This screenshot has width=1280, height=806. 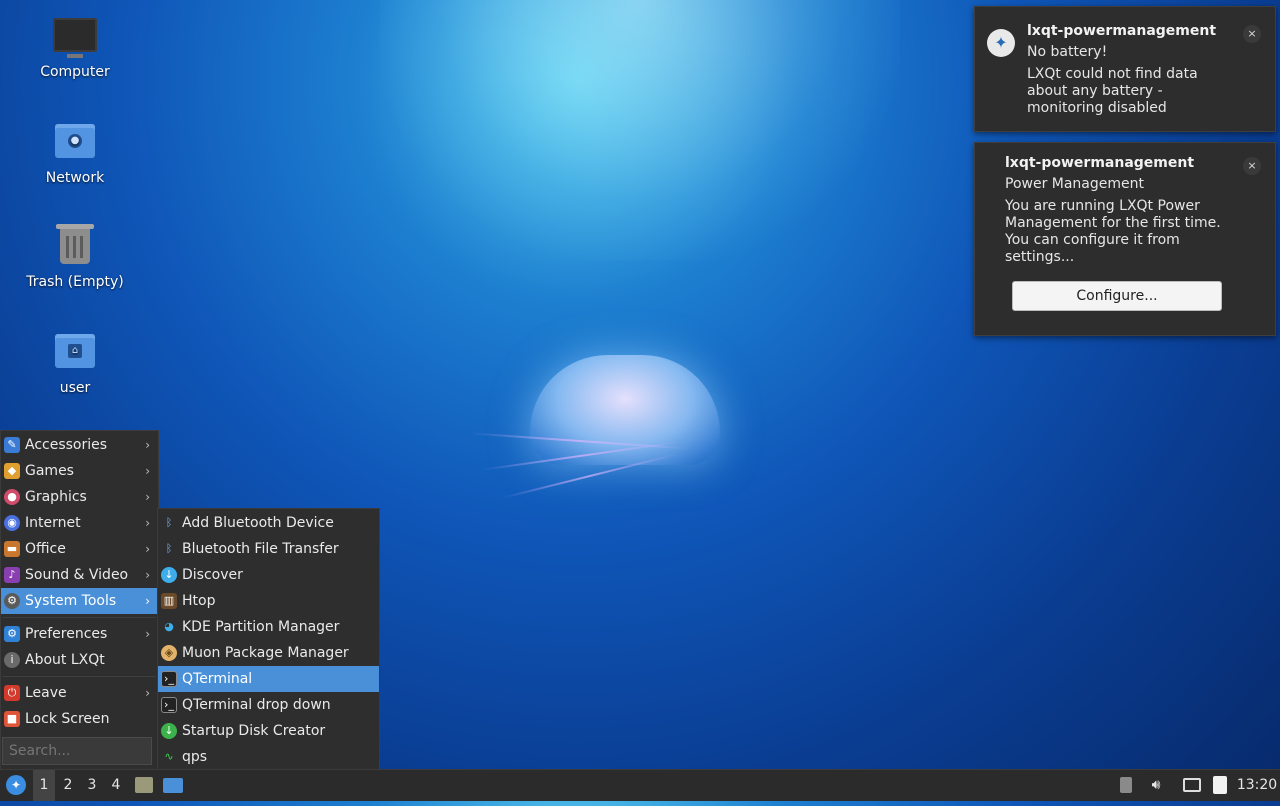 I want to click on graphics-icon: ●, so click(x=12, y=497).